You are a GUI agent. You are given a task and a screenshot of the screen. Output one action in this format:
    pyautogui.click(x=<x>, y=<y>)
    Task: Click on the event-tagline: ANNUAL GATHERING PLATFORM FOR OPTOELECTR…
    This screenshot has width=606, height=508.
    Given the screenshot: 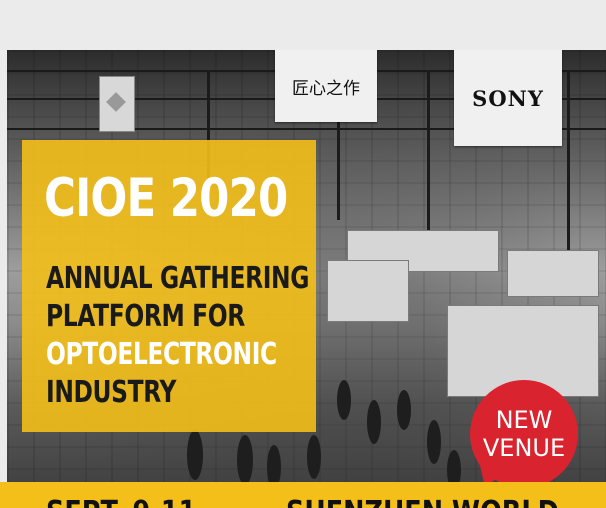 What is the action you would take?
    pyautogui.click(x=177, y=336)
    